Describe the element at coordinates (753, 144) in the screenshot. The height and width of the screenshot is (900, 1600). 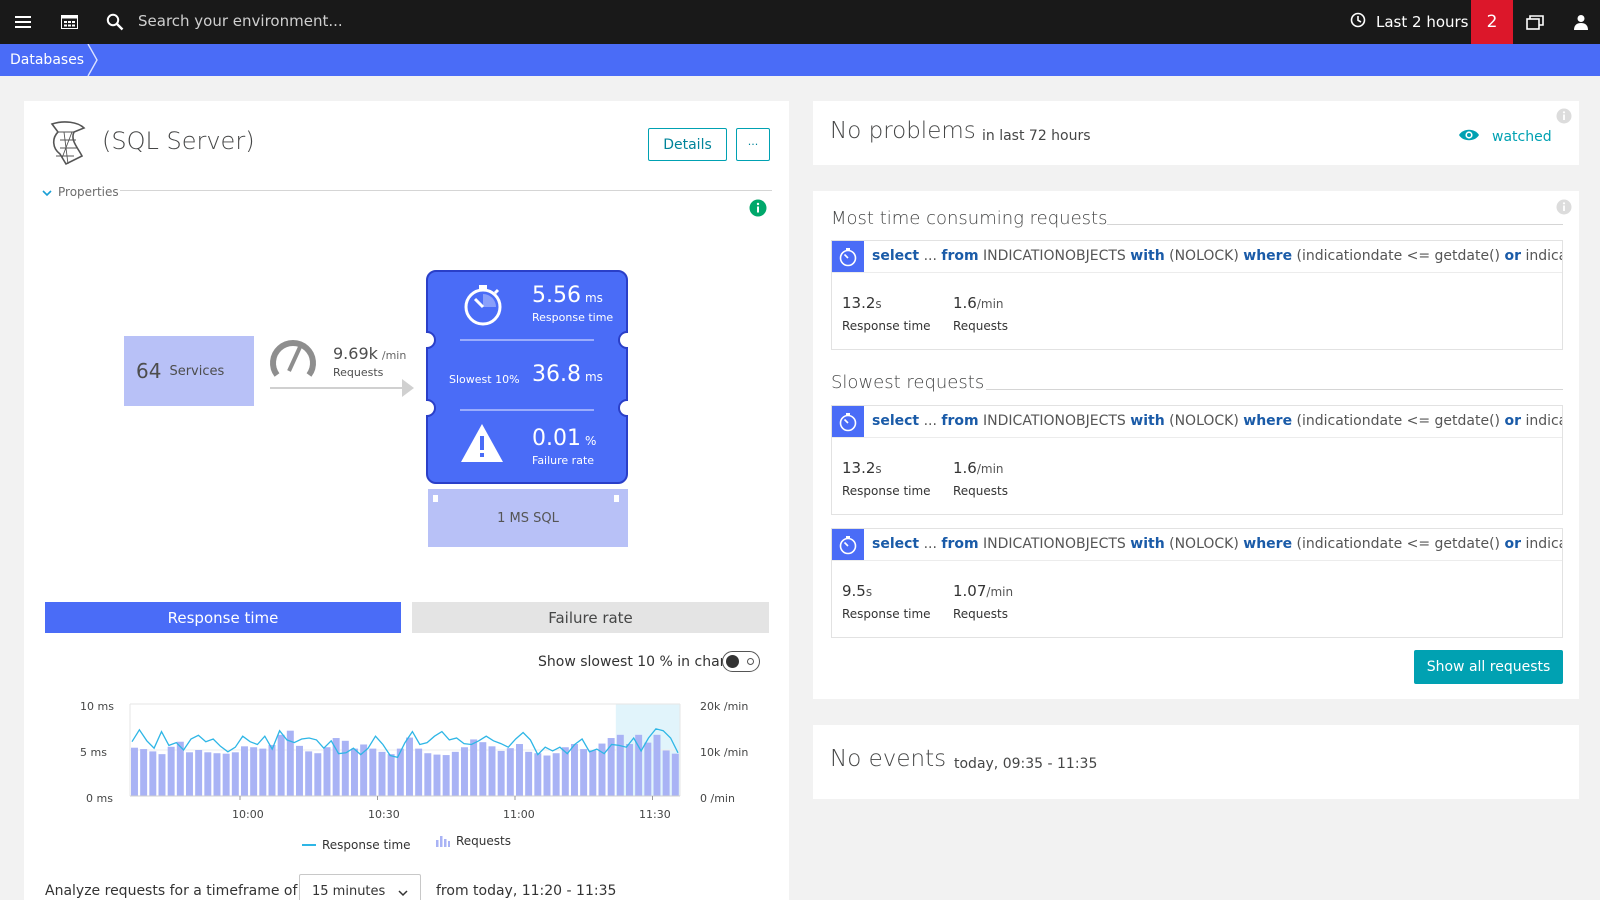
I see `more-actions-button: ···` at that location.